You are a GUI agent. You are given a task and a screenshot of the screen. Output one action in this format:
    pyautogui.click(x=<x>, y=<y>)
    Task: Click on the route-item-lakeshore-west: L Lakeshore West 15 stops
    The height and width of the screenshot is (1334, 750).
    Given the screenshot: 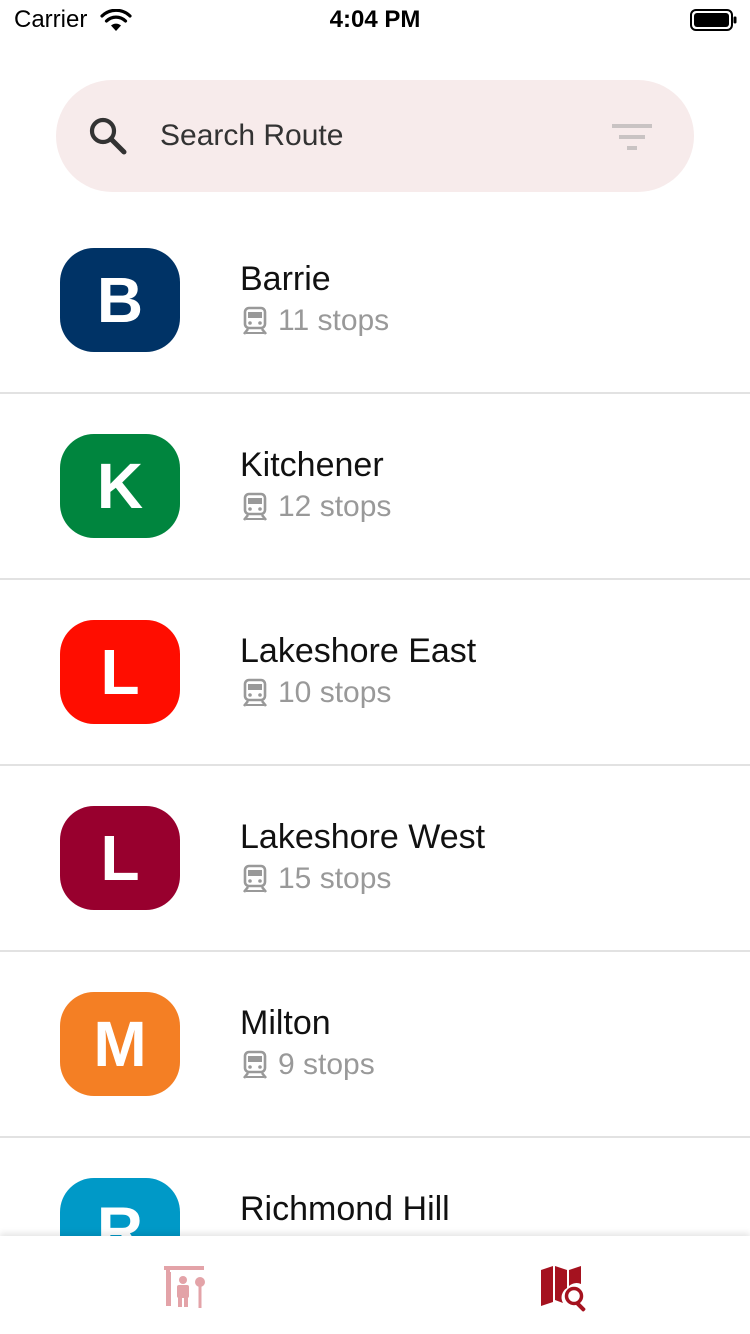 What is the action you would take?
    pyautogui.click(x=375, y=859)
    